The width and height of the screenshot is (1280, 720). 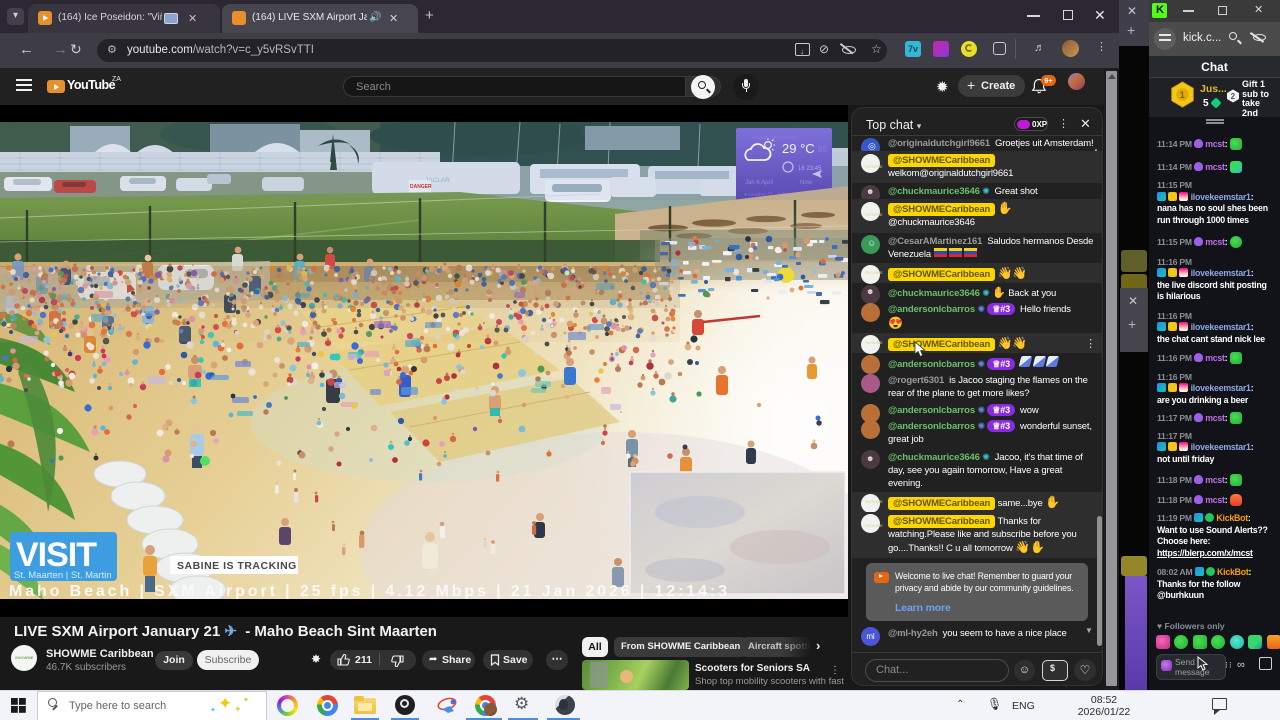 I want to click on svg-text: 2, so click(x=1233, y=96).